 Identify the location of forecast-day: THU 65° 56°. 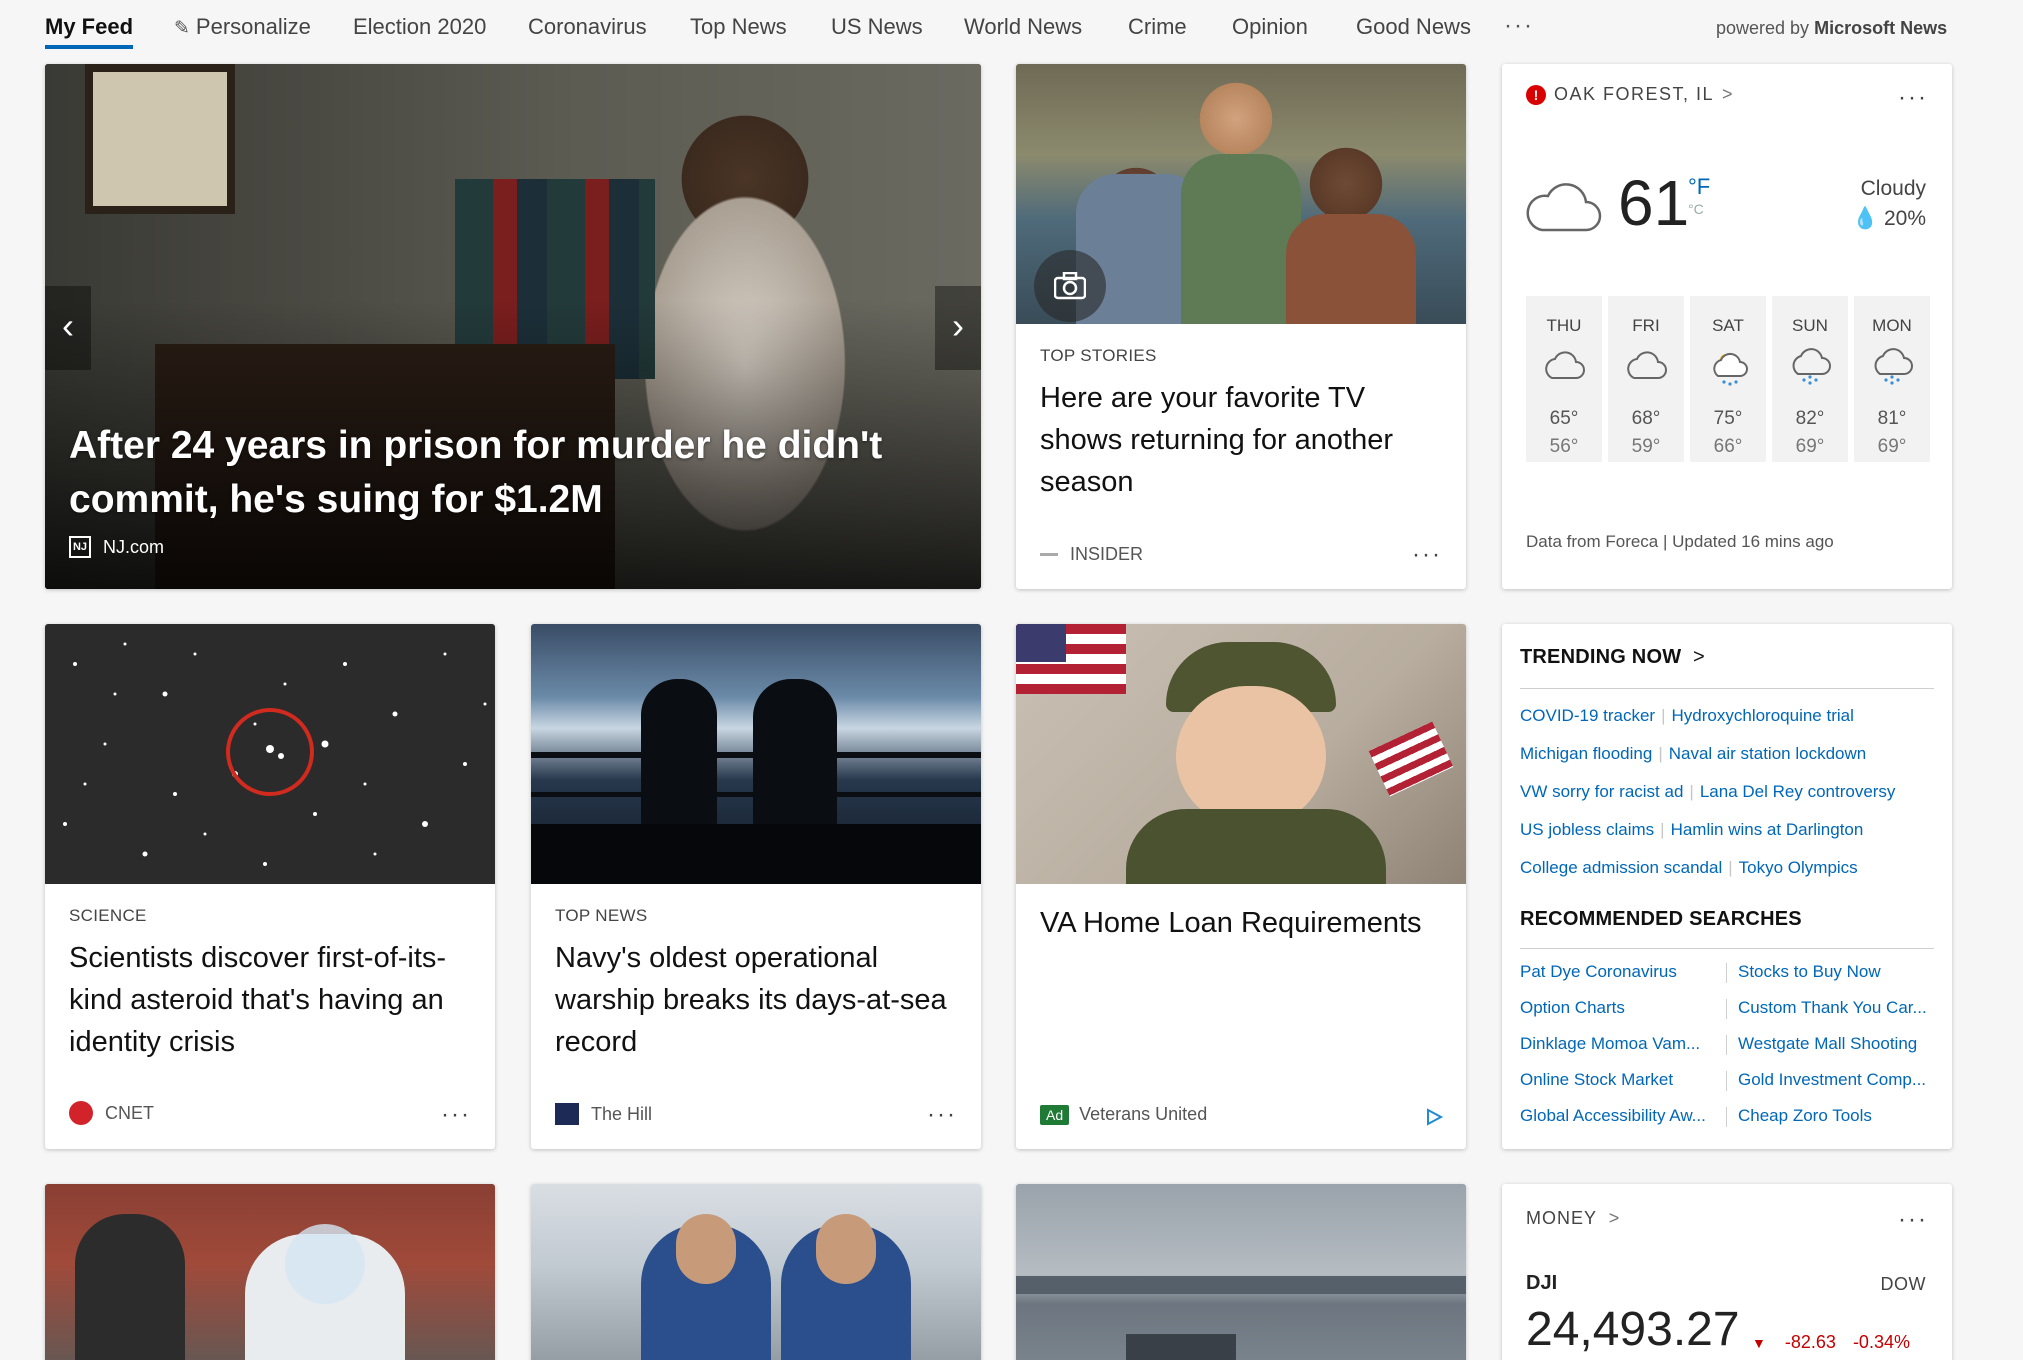
(1564, 379).